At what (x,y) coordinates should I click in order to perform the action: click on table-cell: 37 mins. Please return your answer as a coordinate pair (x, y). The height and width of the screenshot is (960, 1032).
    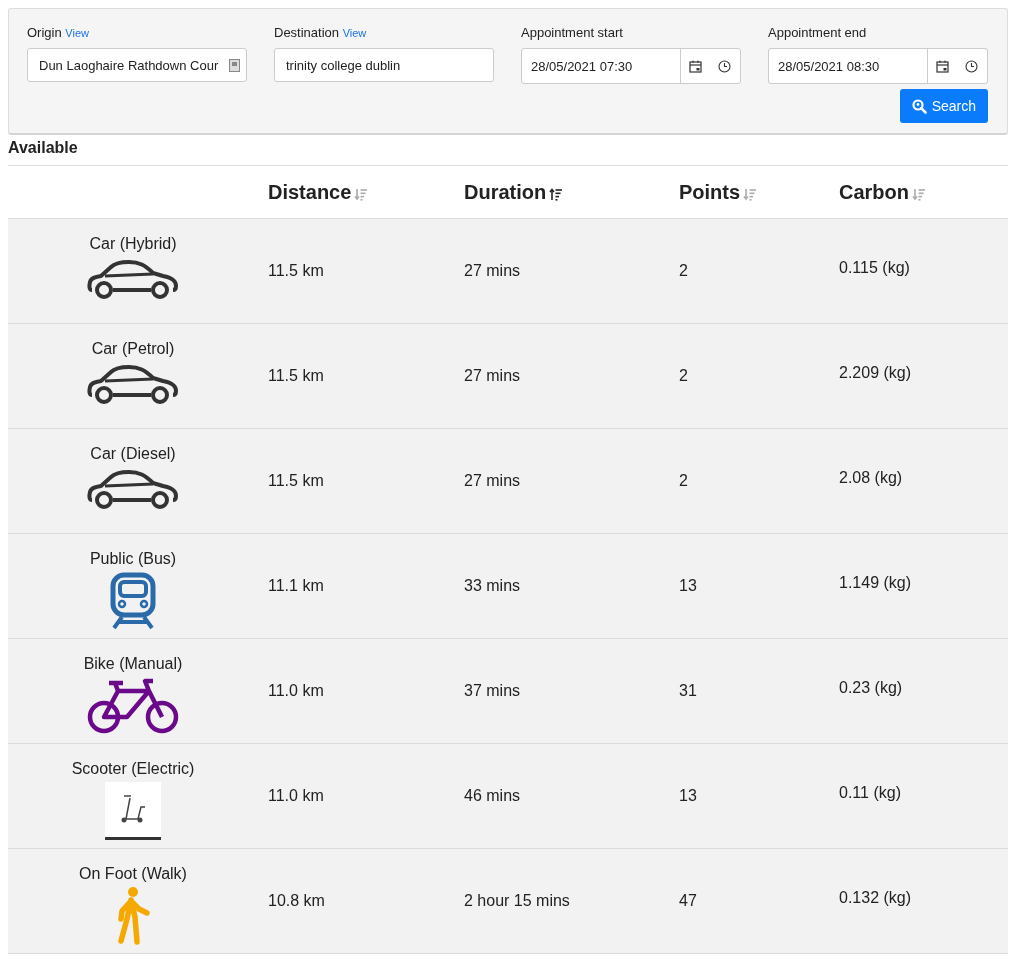
    Looking at the image, I should click on (492, 691).